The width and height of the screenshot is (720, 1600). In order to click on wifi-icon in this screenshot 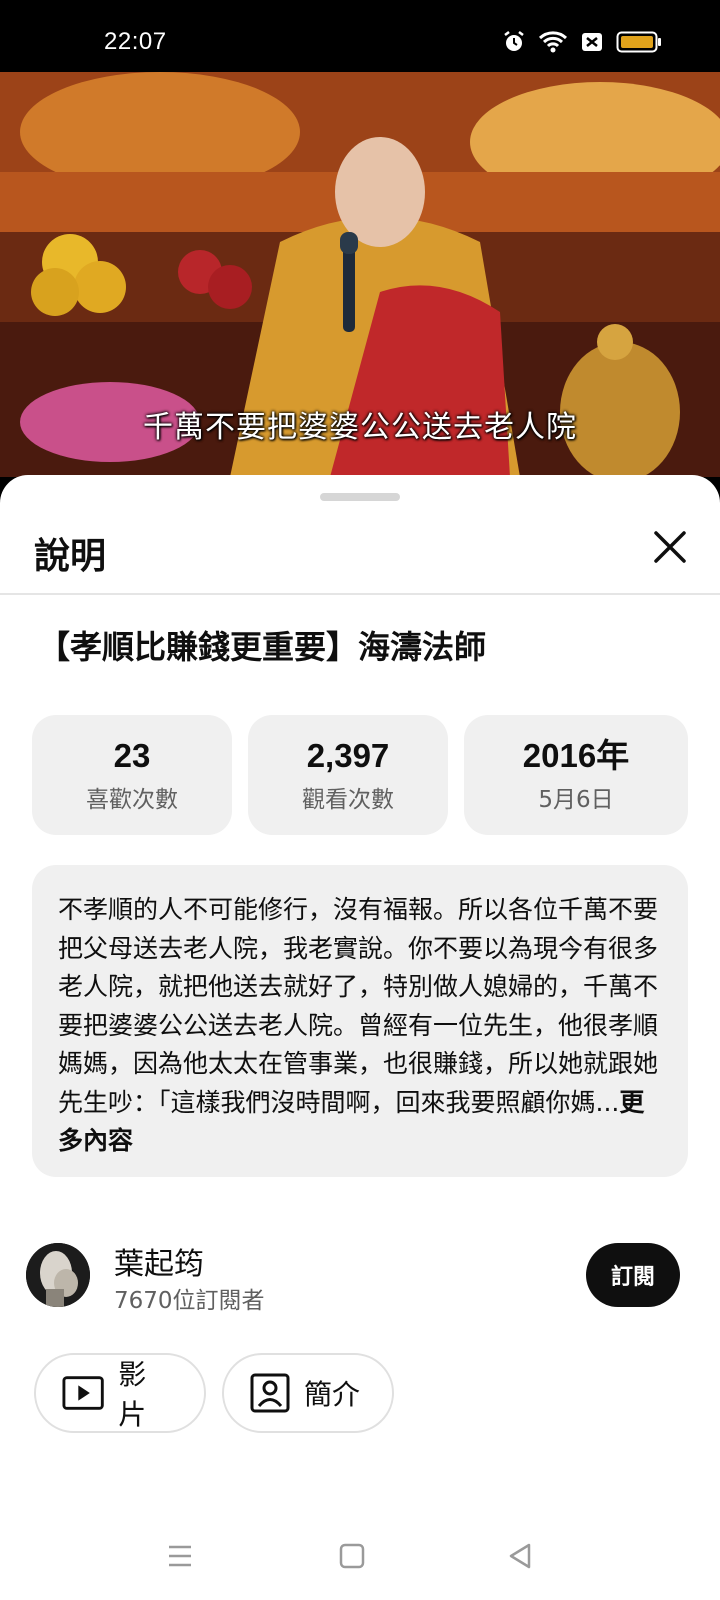, I will do `click(553, 44)`.